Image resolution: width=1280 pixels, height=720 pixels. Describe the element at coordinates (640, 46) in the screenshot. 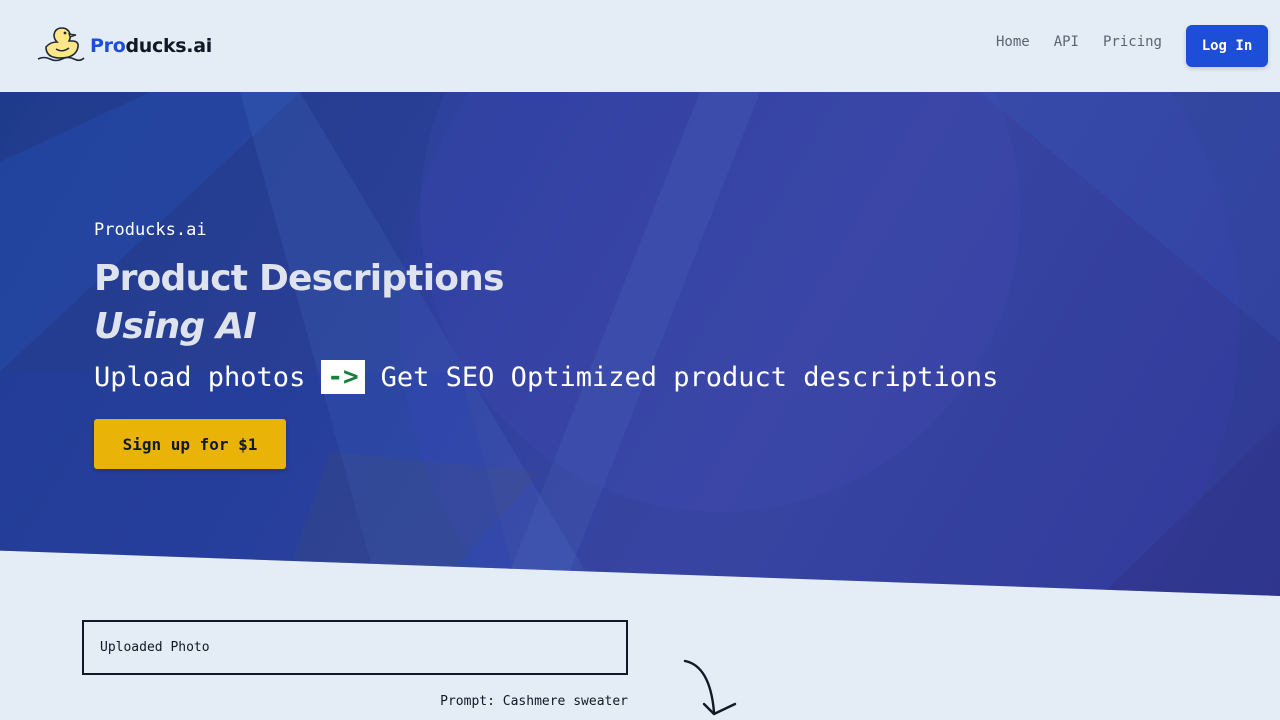

I see `site-header: Producks.ai Home API Pricing Log In` at that location.